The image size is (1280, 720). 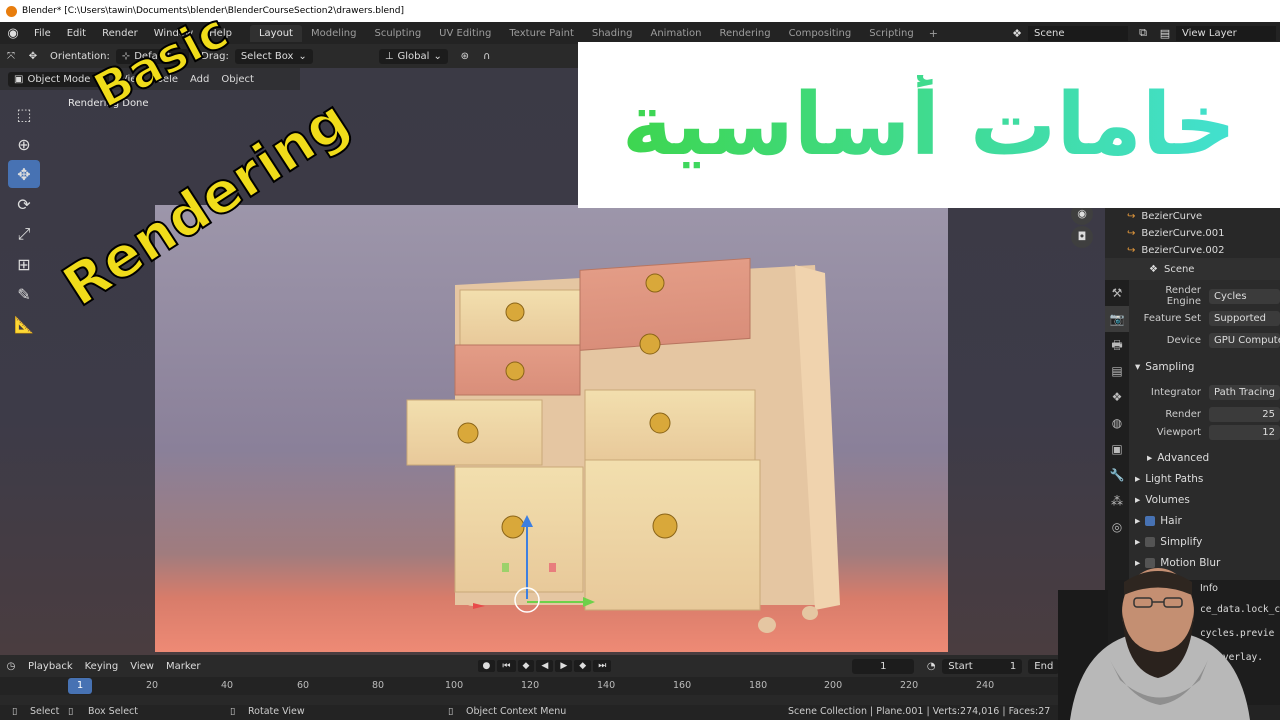 I want to click on jump-start-icon: ⏮, so click(x=506, y=666).